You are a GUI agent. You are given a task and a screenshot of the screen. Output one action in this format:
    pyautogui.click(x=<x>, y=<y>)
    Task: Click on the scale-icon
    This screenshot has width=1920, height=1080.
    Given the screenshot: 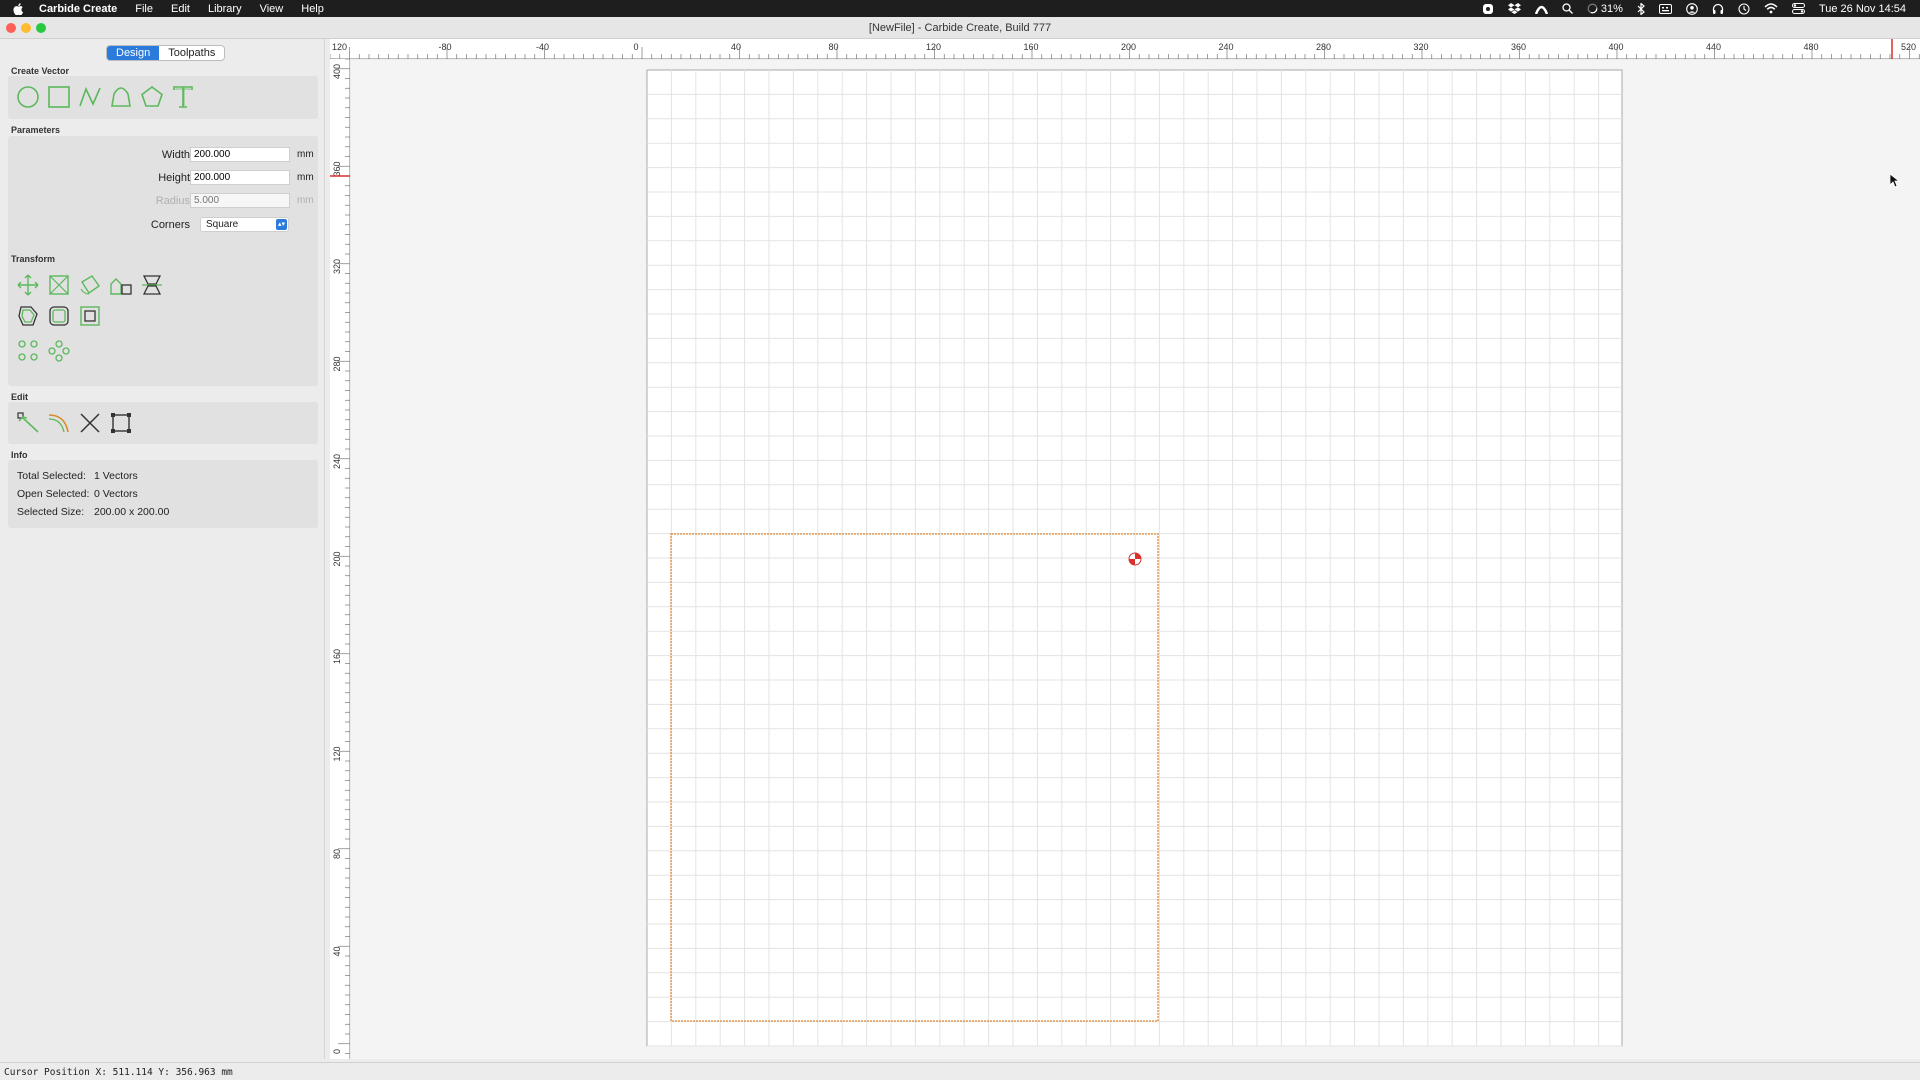 What is the action you would take?
    pyautogui.click(x=59, y=285)
    